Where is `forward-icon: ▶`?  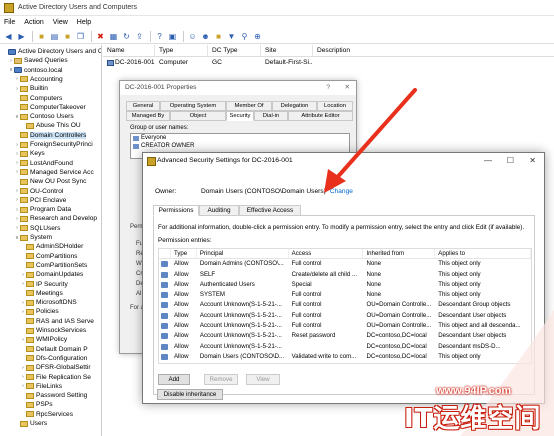 forward-icon: ▶ is located at coordinates (21, 36).